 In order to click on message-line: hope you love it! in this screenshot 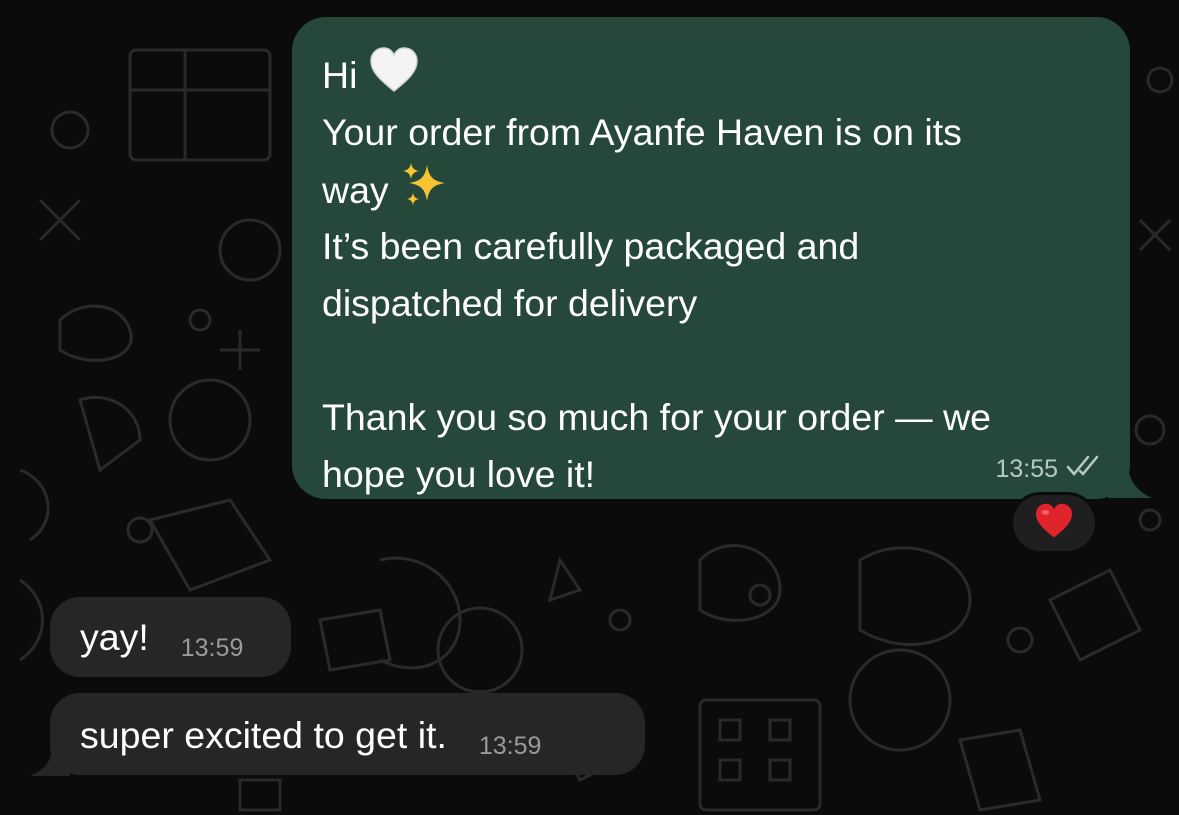, I will do `click(459, 474)`.